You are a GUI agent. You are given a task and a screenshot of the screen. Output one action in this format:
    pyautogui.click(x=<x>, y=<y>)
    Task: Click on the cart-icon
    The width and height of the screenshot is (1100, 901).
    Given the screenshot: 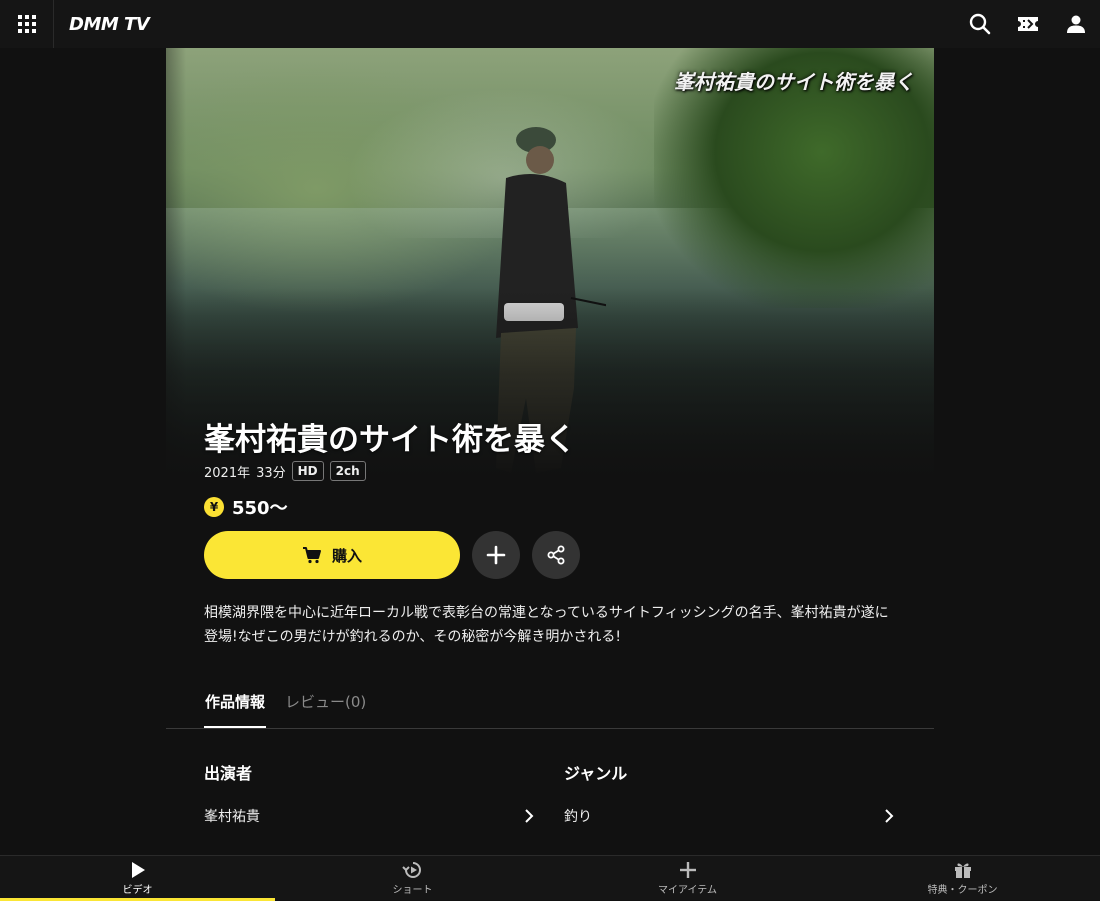 What is the action you would take?
    pyautogui.click(x=311, y=555)
    